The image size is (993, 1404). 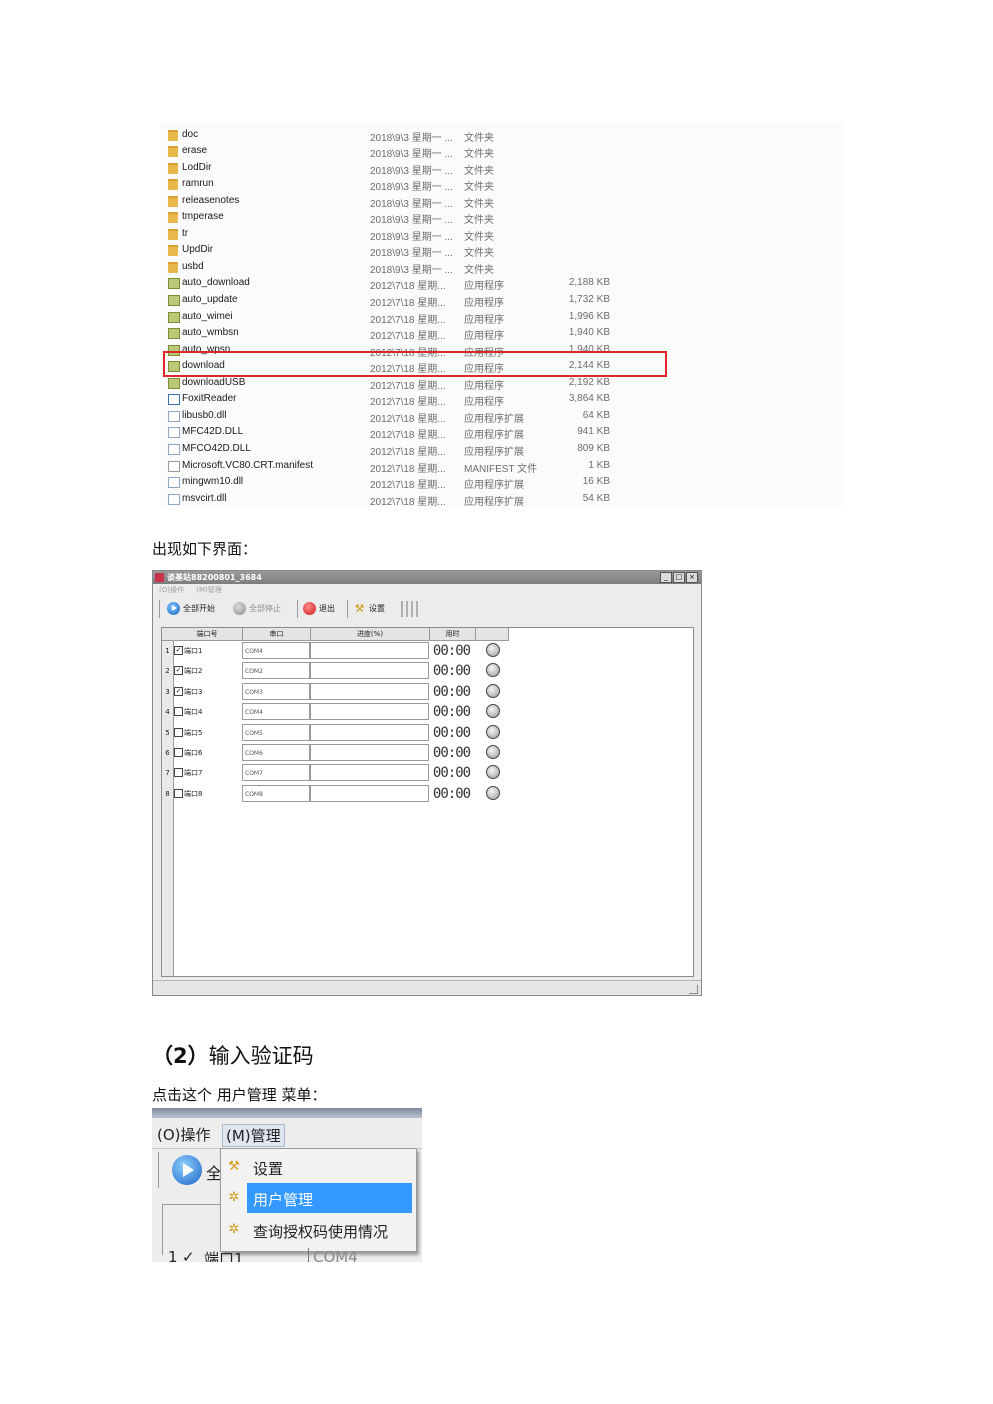 What do you see at coordinates (589, 382) in the screenshot?
I see `file-size: 2,192 KB` at bounding box center [589, 382].